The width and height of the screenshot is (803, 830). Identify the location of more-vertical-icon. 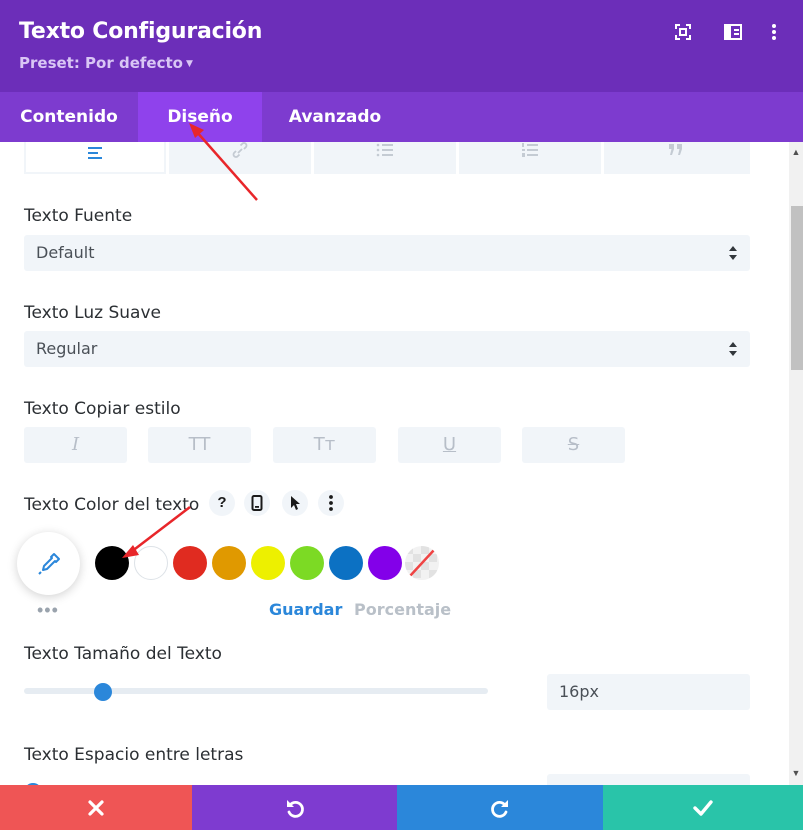
(774, 32).